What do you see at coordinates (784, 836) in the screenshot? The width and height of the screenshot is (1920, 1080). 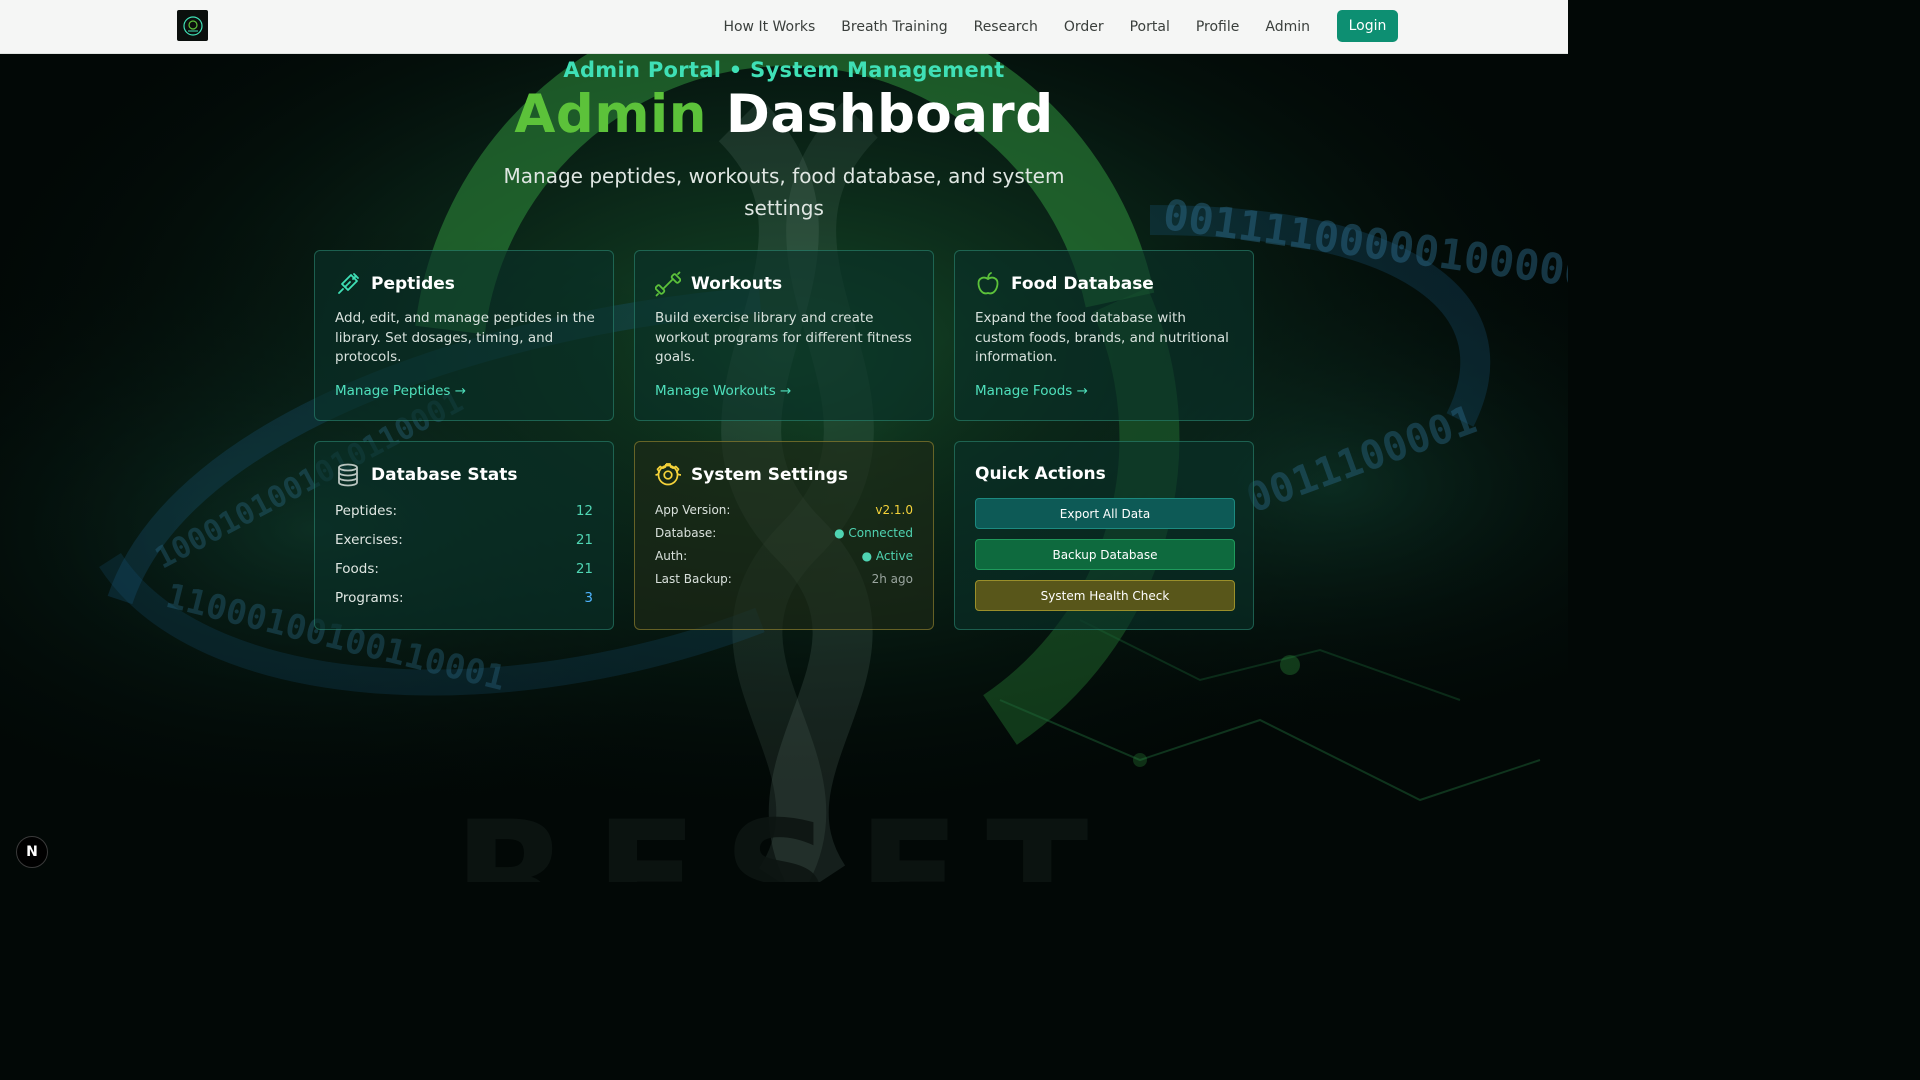 I see `reset-watermark: RESET` at bounding box center [784, 836].